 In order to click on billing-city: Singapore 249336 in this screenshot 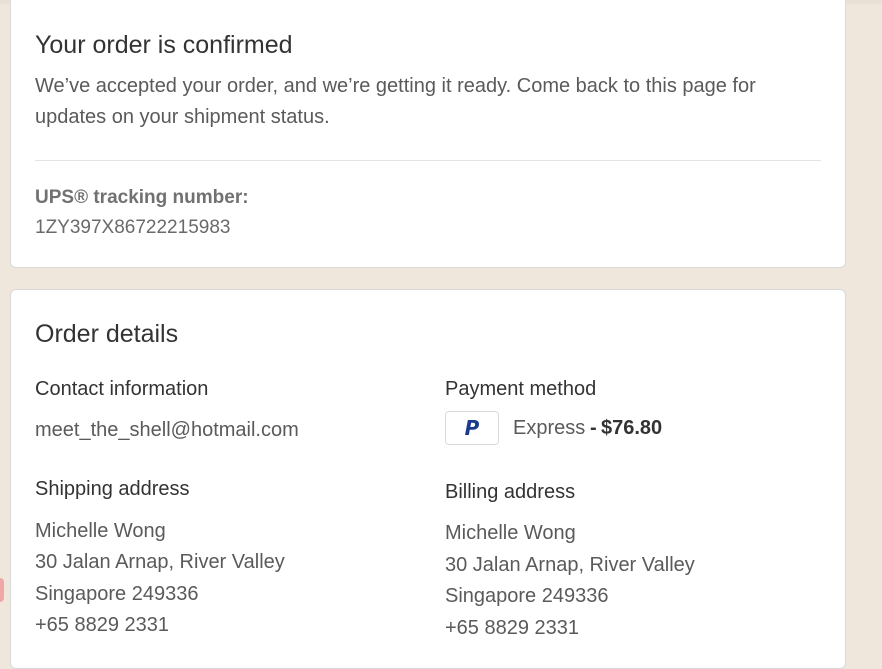, I will do `click(527, 596)`.